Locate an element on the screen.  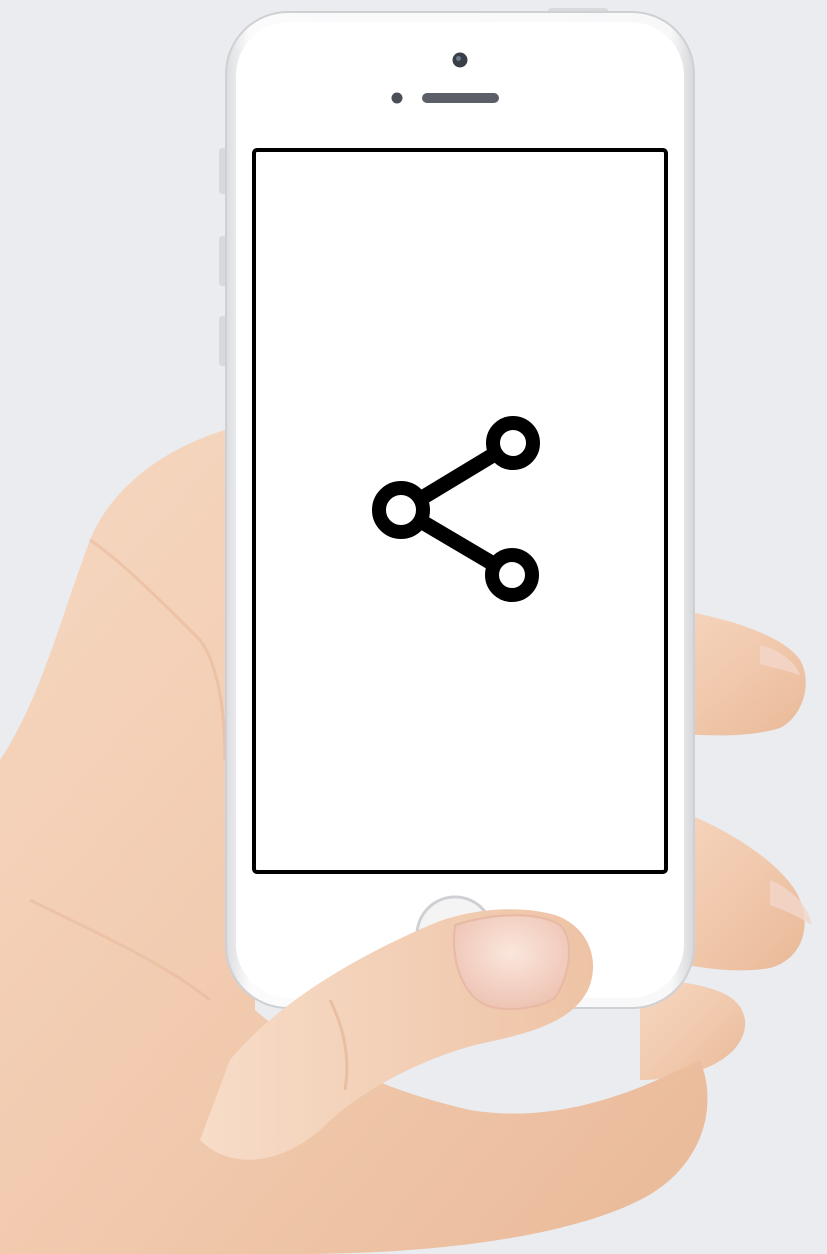
thumbnail is located at coordinates (512, 962).